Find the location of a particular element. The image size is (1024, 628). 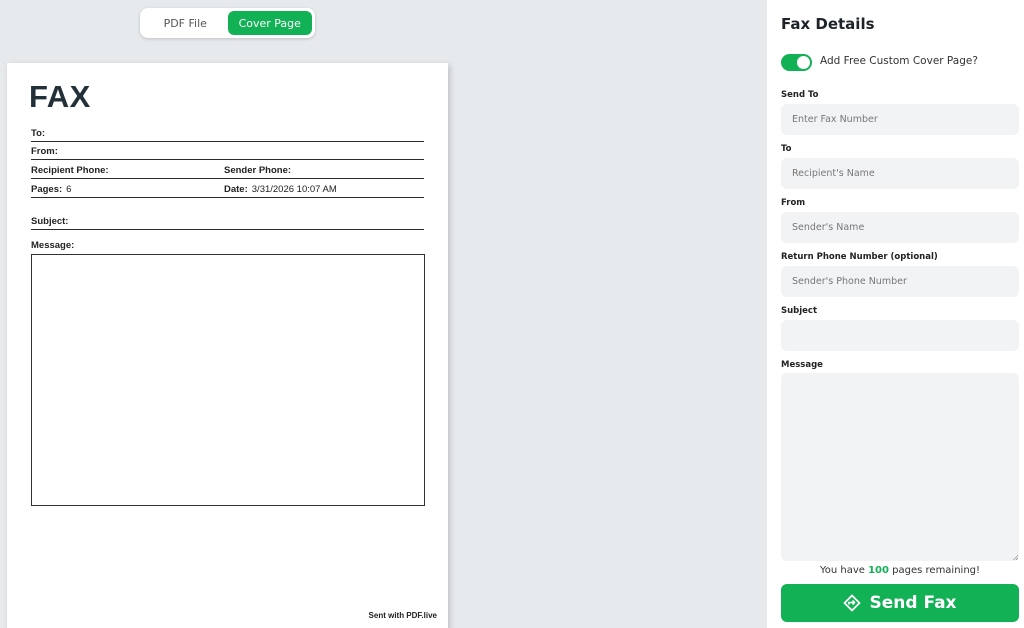

fax-row-from: From: is located at coordinates (227, 151).